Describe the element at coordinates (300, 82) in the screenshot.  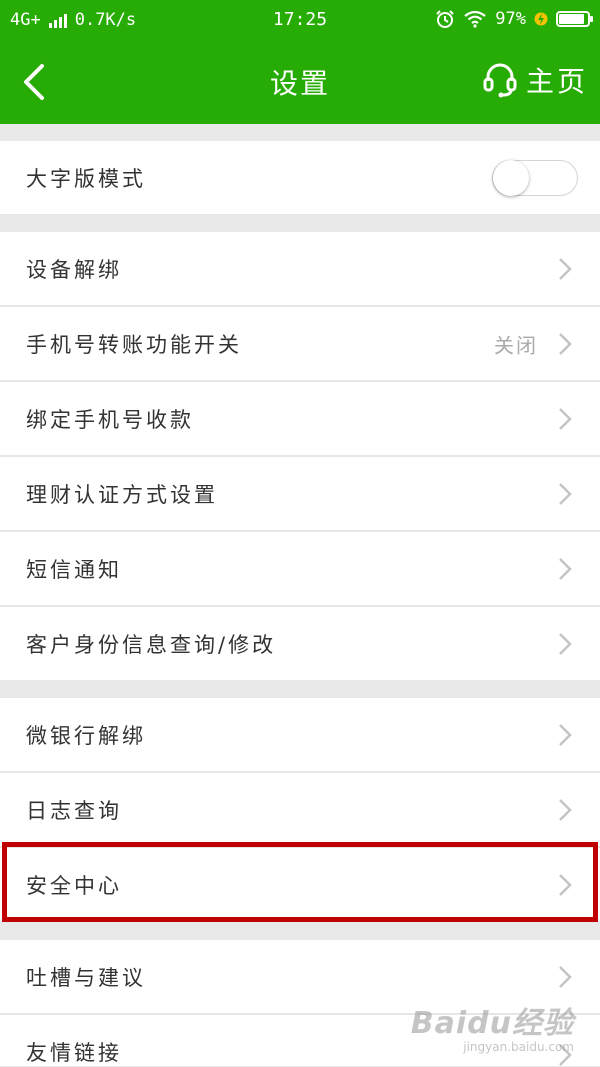
I see `nav-bar: 设置 主页` at that location.